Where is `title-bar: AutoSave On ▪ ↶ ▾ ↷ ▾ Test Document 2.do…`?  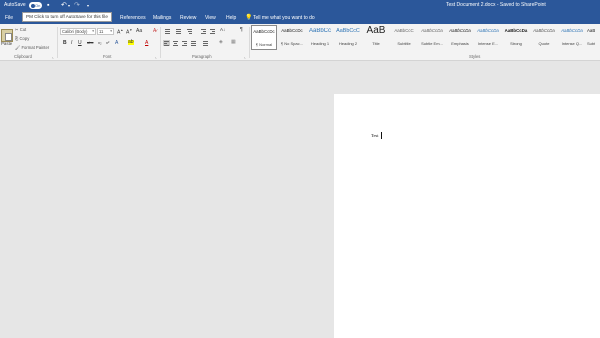
title-bar: AutoSave On ▪ ↶ ▾ ↷ ▾ Test Document 2.do… is located at coordinates (300, 6).